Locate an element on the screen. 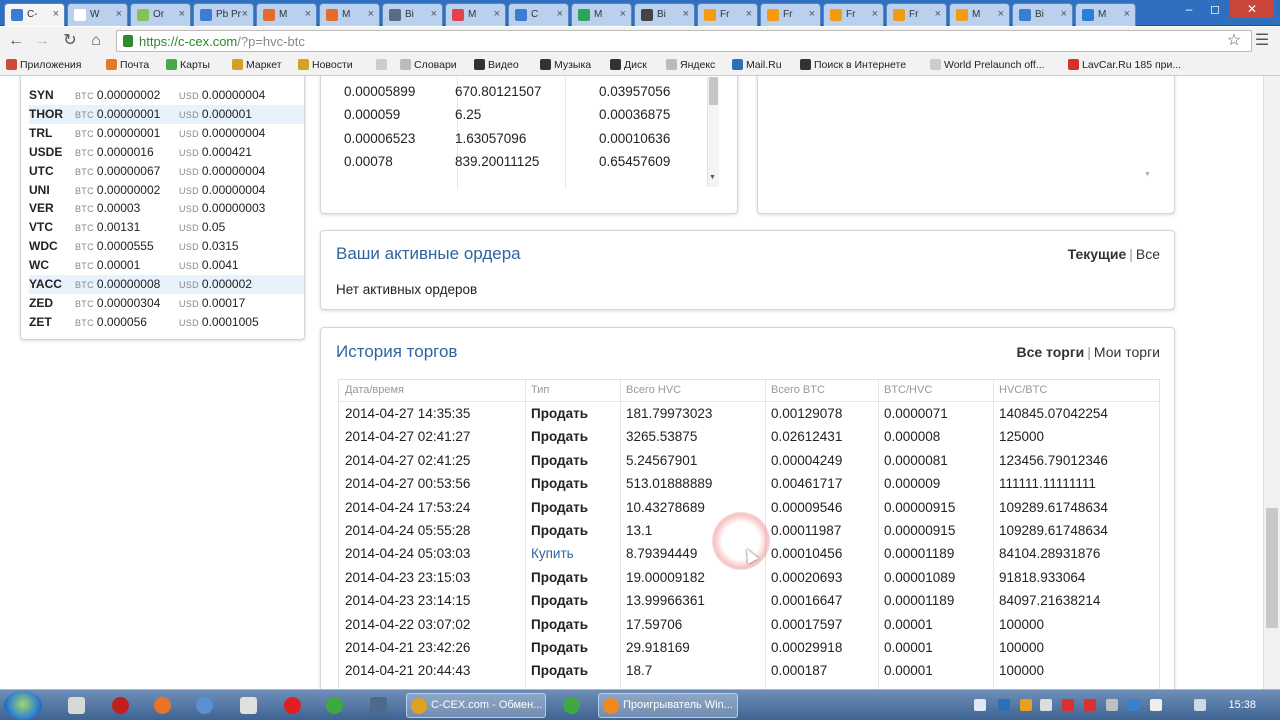 This screenshot has width=1280, height=720. bookmark-item: Видео is located at coordinates (496, 65).